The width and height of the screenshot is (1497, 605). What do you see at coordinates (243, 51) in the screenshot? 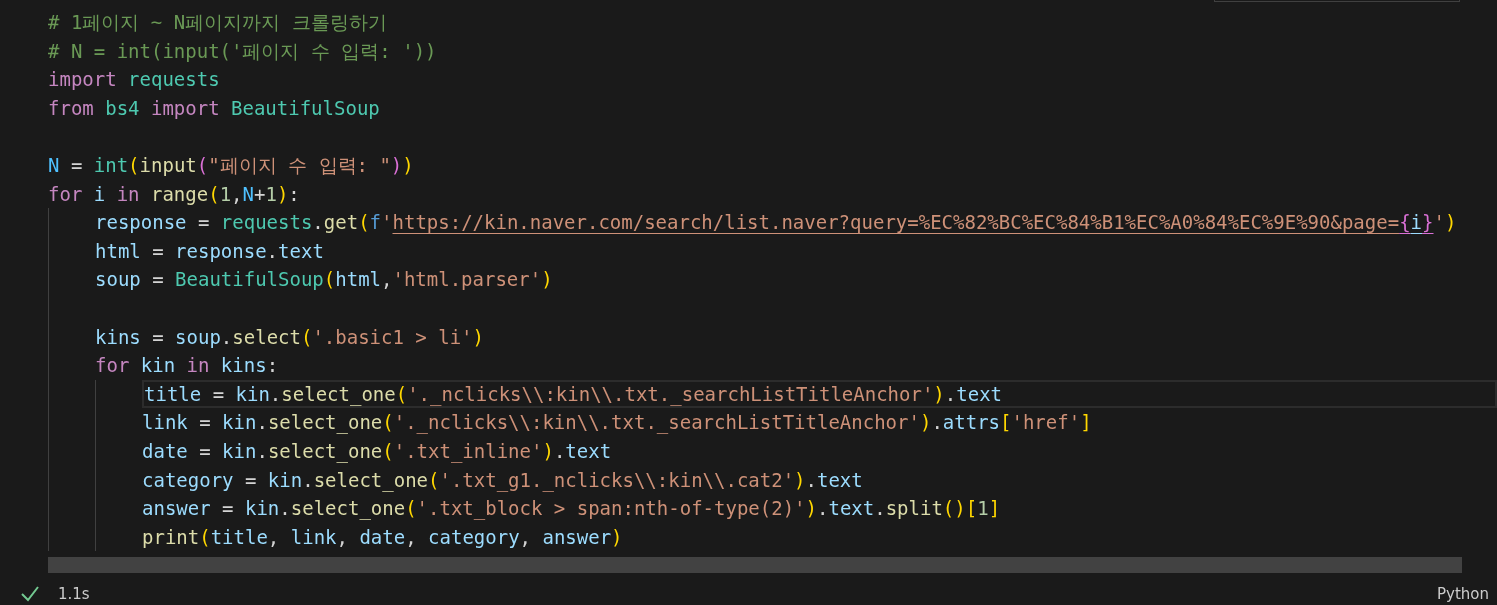
I see `code-line: # N = int(input('페이지 수 입력: '))` at bounding box center [243, 51].